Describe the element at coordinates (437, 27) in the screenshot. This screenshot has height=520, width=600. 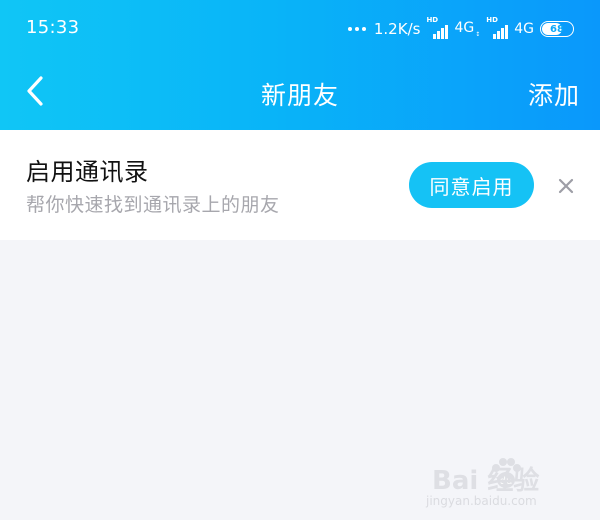
I see `signal-sim1-icon: HD` at that location.